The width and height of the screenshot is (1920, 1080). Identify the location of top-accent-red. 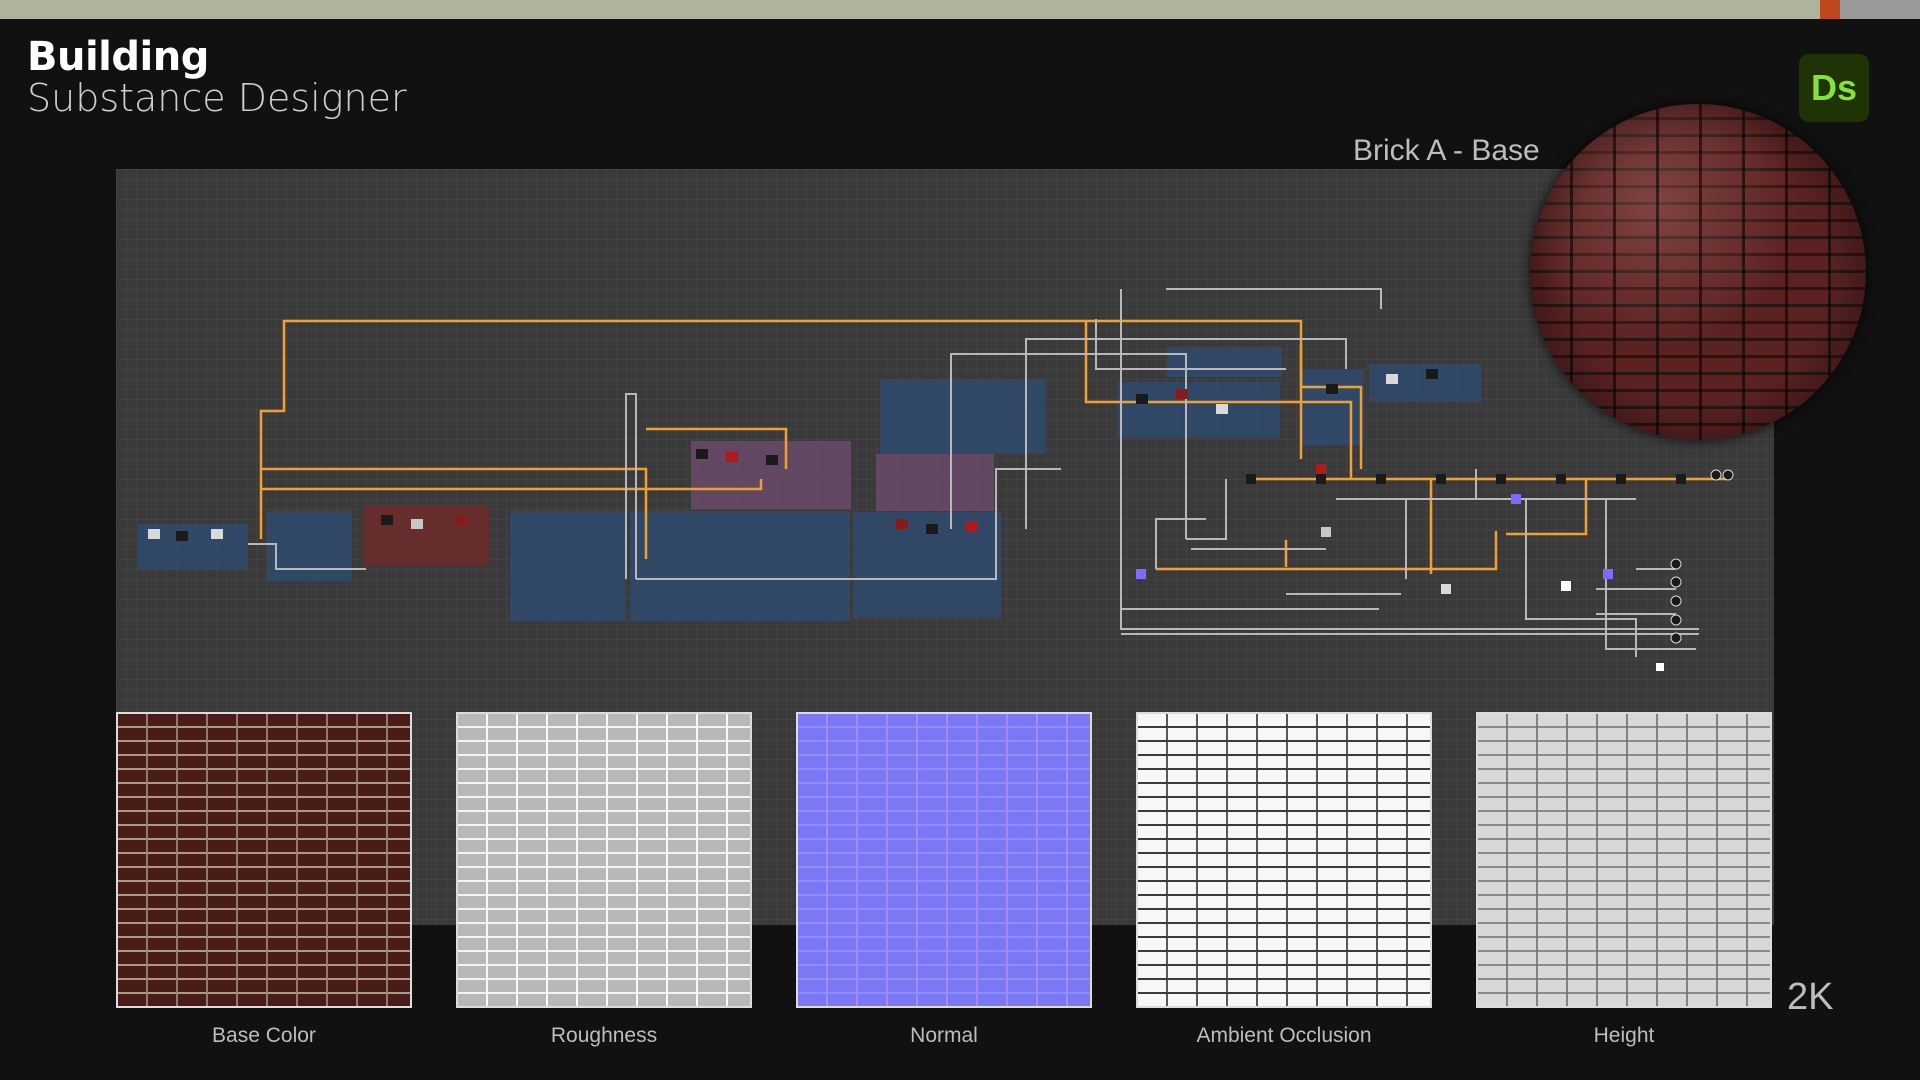
(1830, 9).